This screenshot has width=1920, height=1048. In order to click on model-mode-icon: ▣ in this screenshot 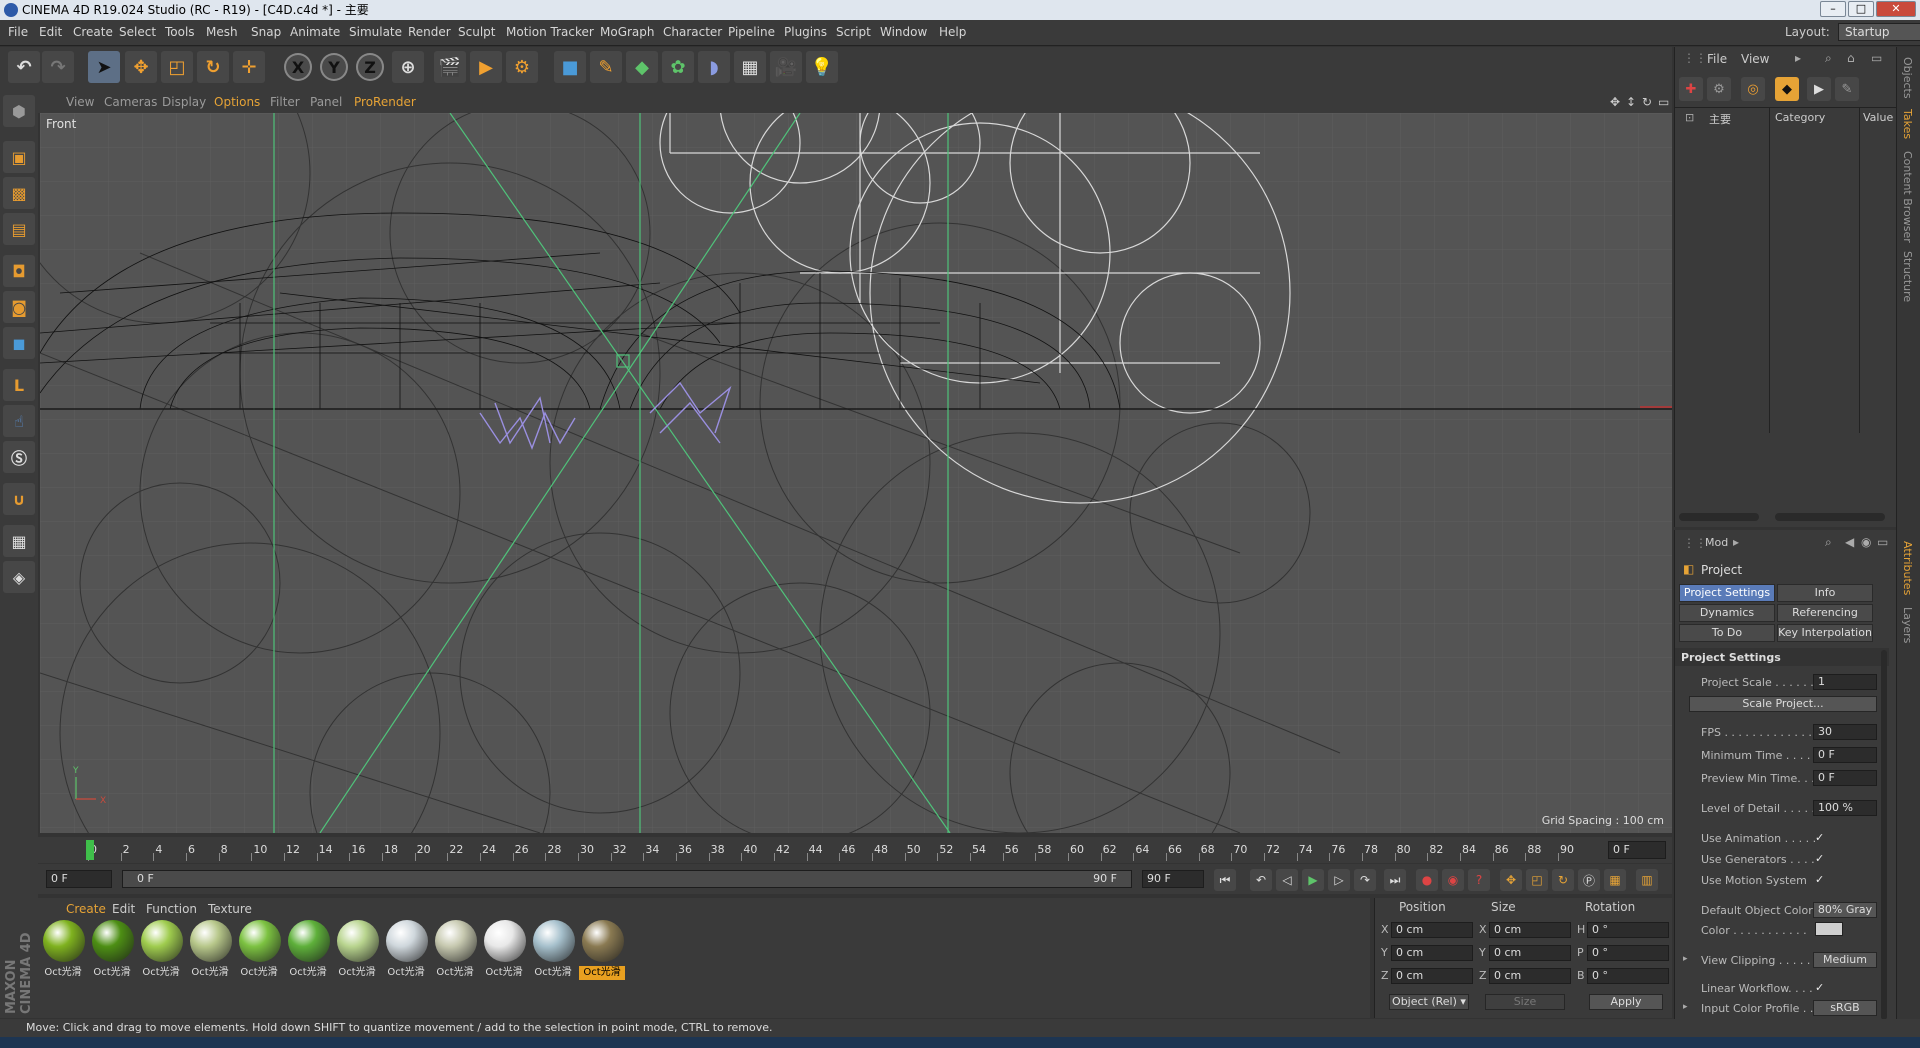, I will do `click(19, 157)`.